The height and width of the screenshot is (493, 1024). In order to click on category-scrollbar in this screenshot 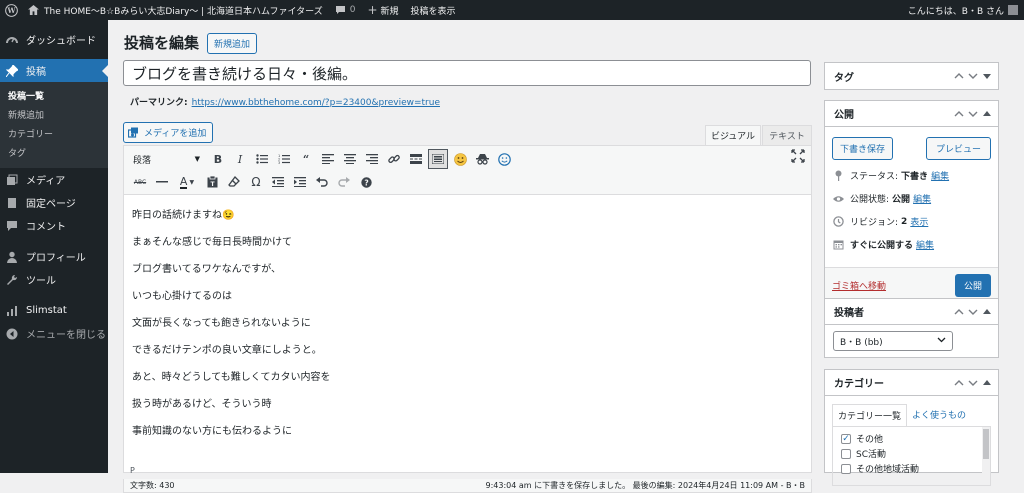, I will do `click(986, 456)`.